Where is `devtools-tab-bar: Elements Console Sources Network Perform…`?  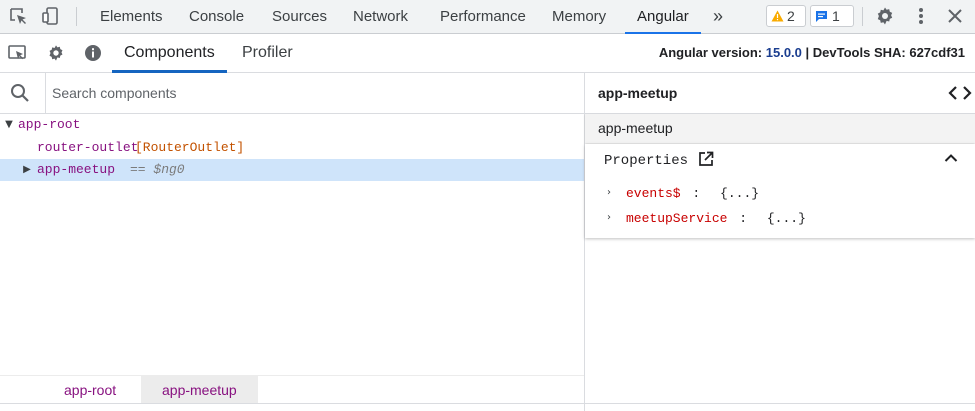 devtools-tab-bar: Elements Console Sources Network Perform… is located at coordinates (487, 17).